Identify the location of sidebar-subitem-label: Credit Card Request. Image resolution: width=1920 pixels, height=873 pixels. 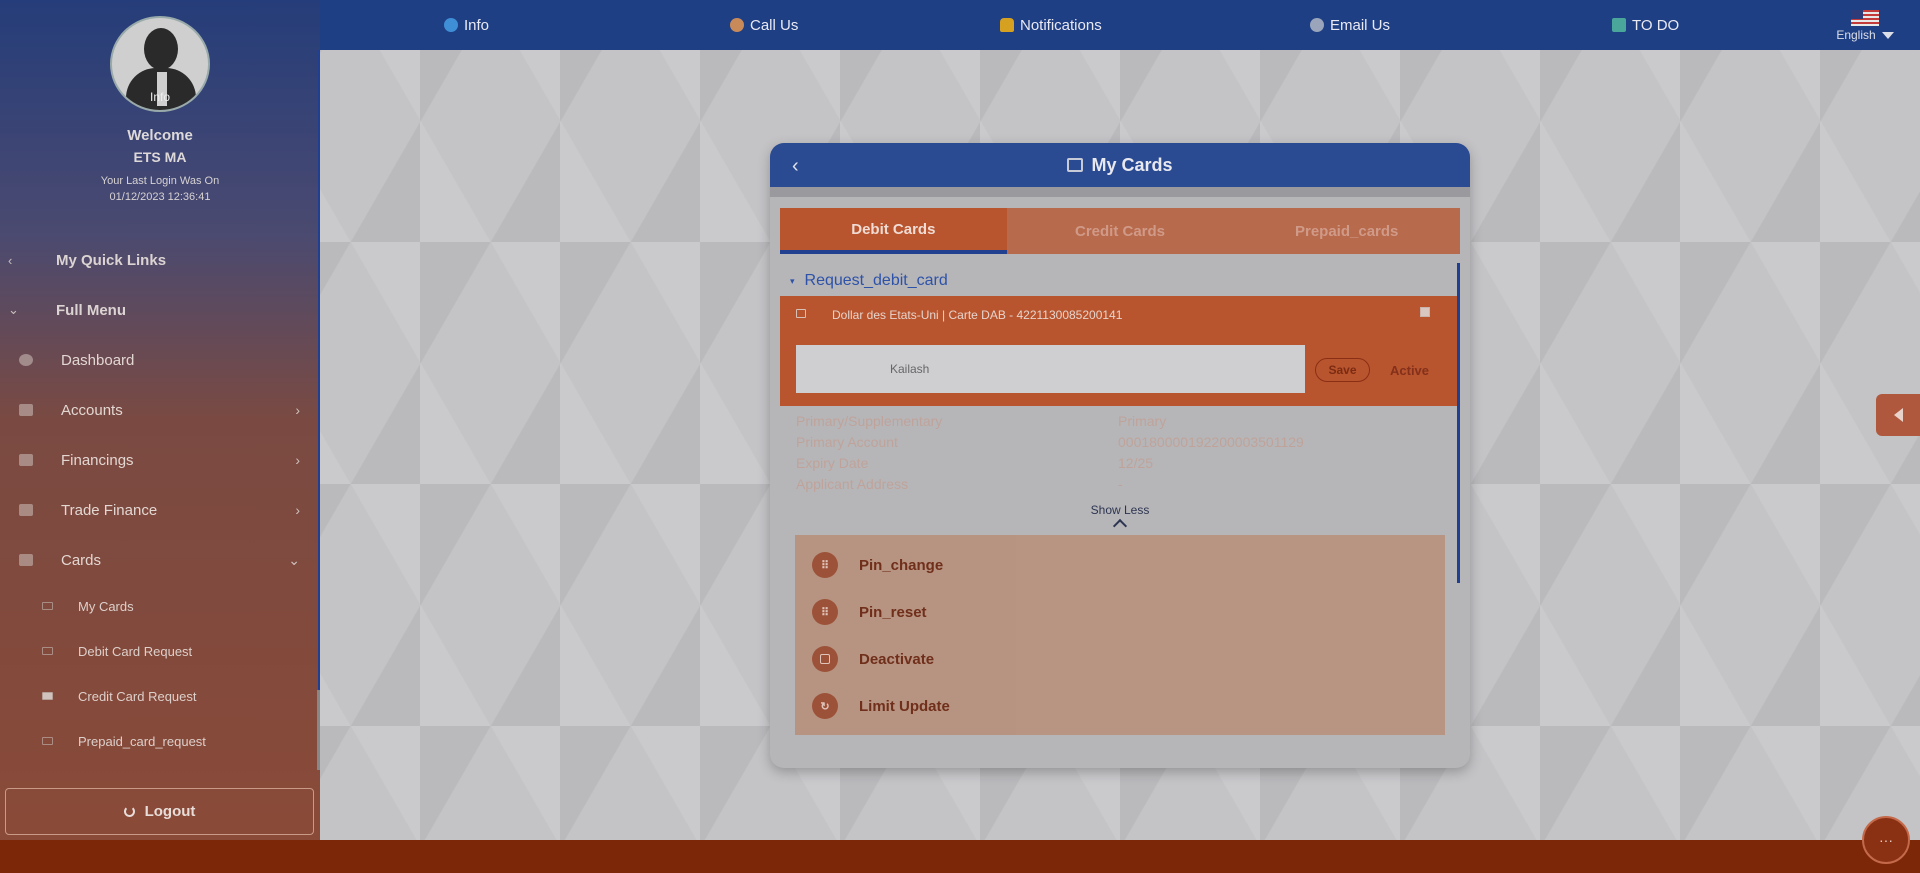
(137, 696).